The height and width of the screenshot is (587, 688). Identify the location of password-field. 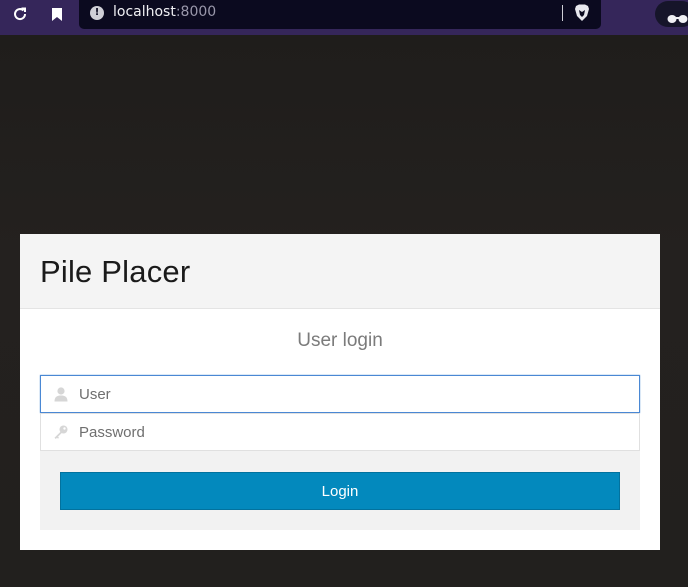
(340, 432).